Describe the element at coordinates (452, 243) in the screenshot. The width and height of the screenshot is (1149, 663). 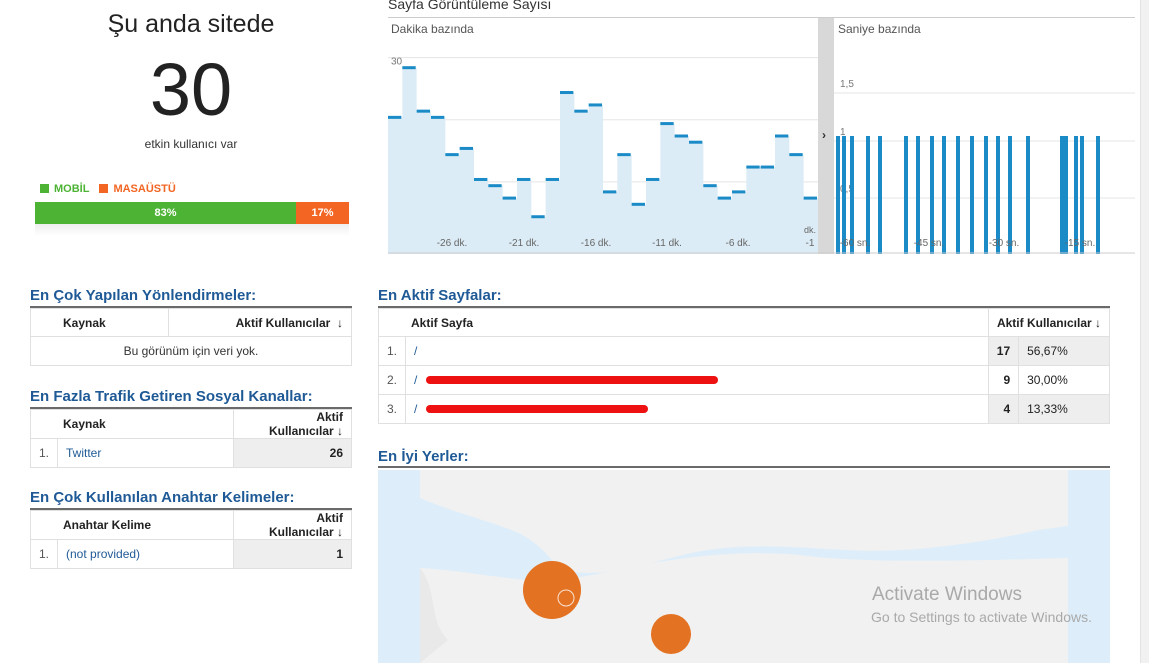
I see `x-tick-label: -26 dk.` at that location.